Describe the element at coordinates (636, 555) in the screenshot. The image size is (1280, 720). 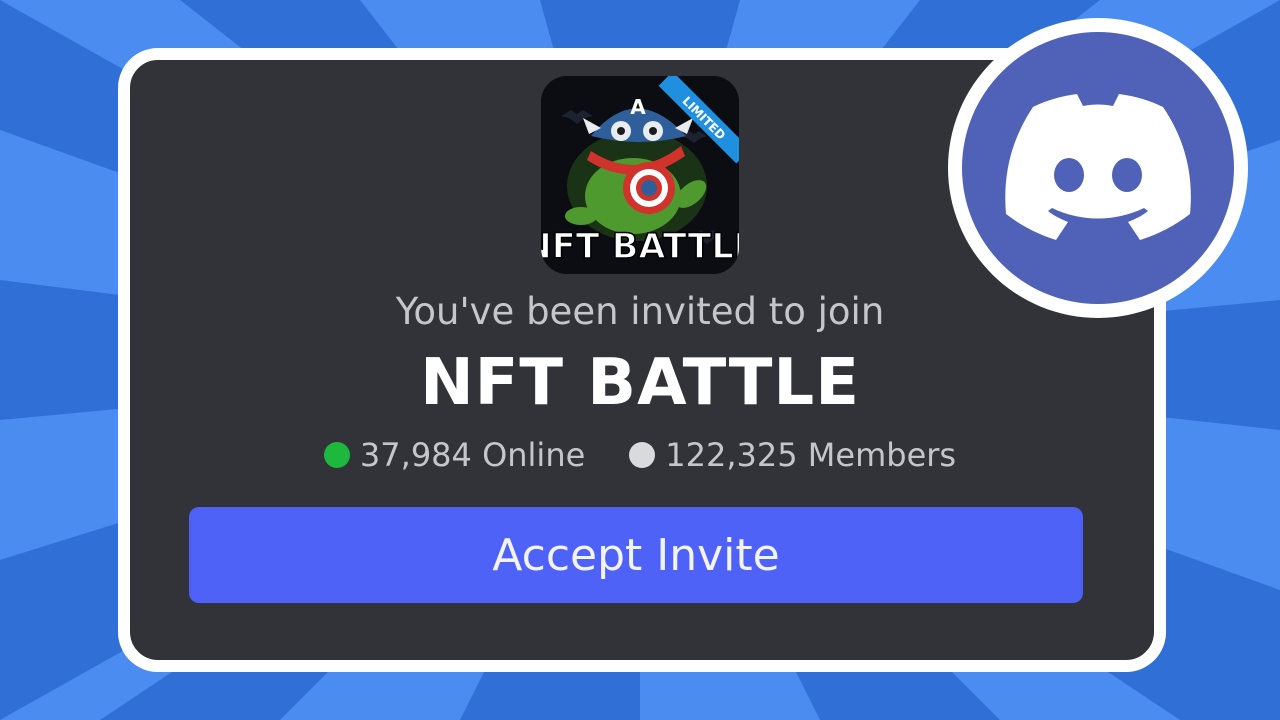
I see `accept-invite-button: Accept Invite` at that location.